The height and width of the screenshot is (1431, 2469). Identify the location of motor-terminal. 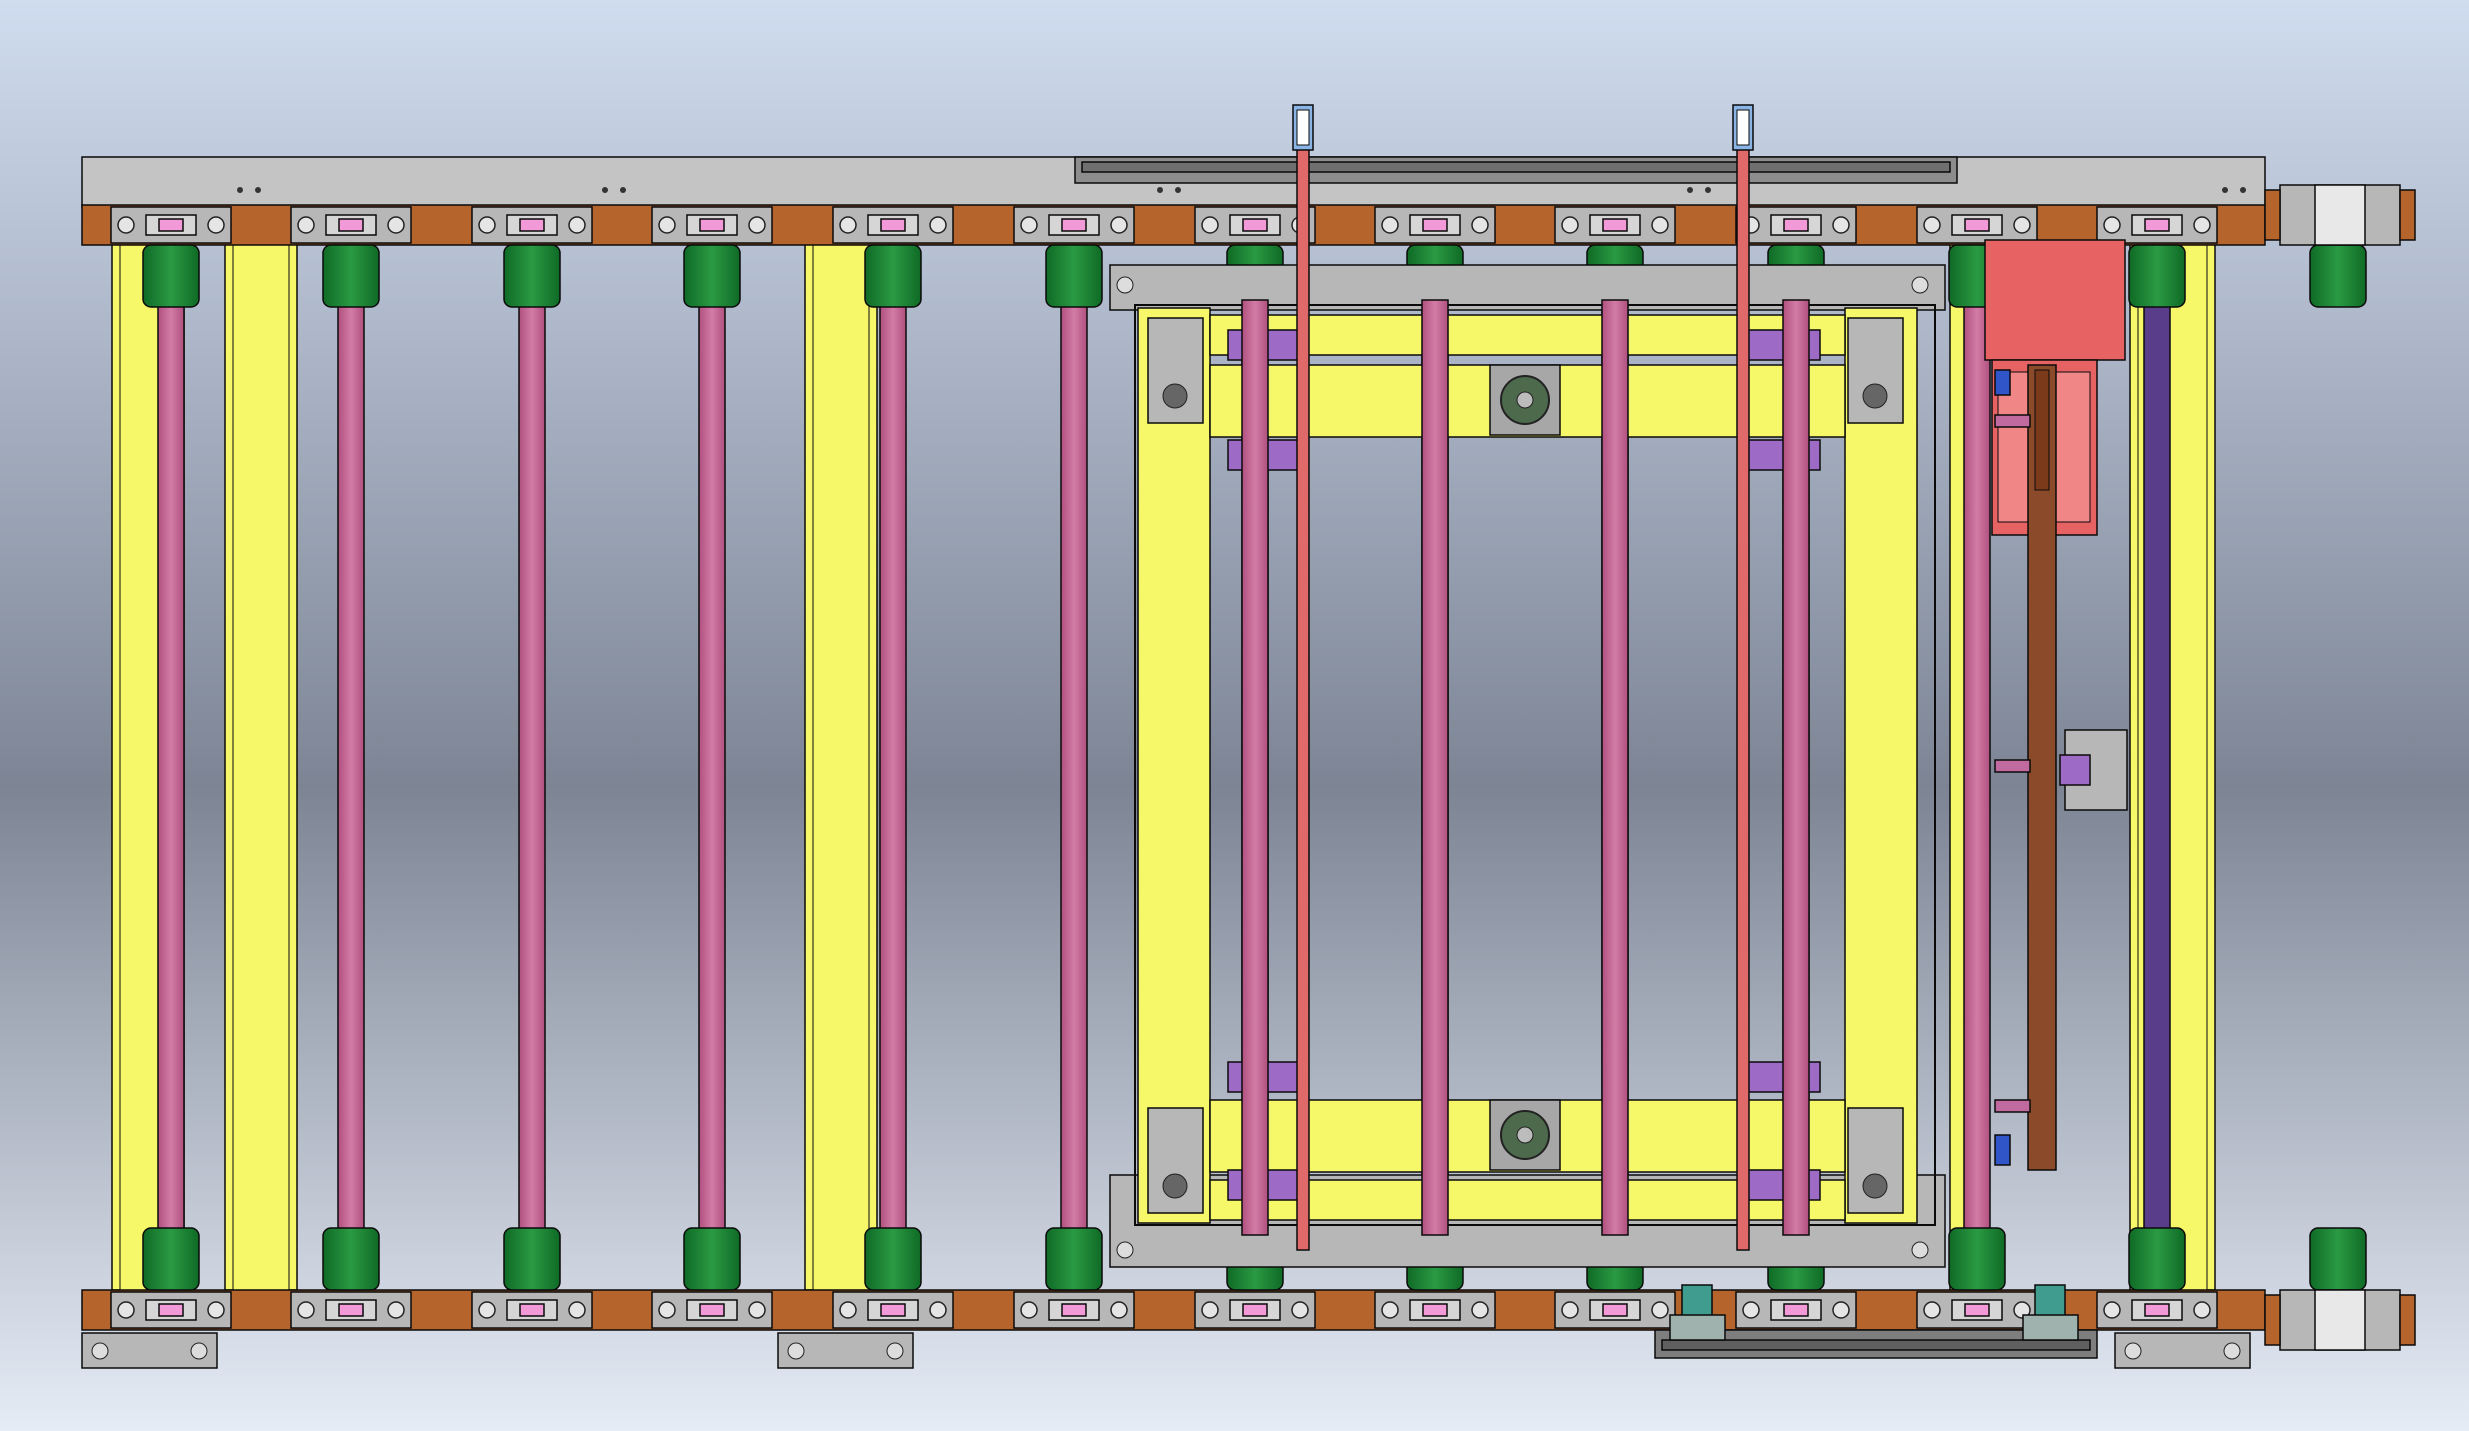
(2002, 382).